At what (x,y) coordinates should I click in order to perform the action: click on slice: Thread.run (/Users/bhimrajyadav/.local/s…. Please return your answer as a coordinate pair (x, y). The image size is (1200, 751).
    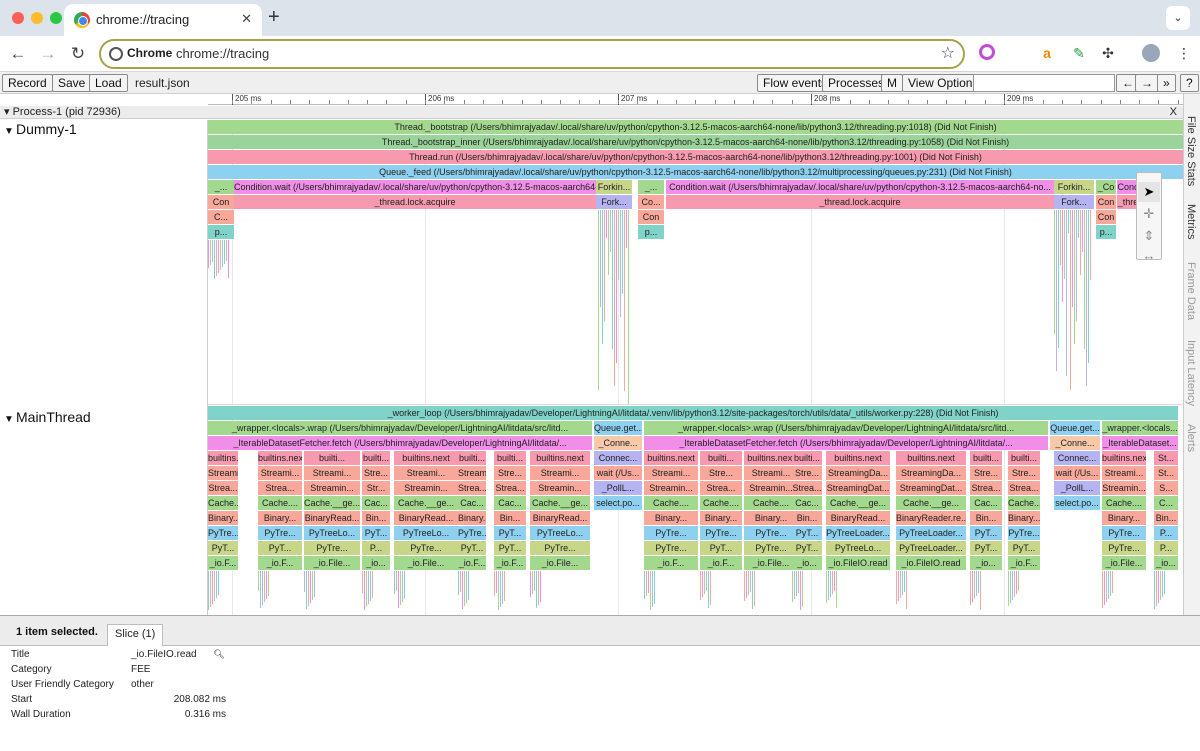
    Looking at the image, I should click on (695, 157).